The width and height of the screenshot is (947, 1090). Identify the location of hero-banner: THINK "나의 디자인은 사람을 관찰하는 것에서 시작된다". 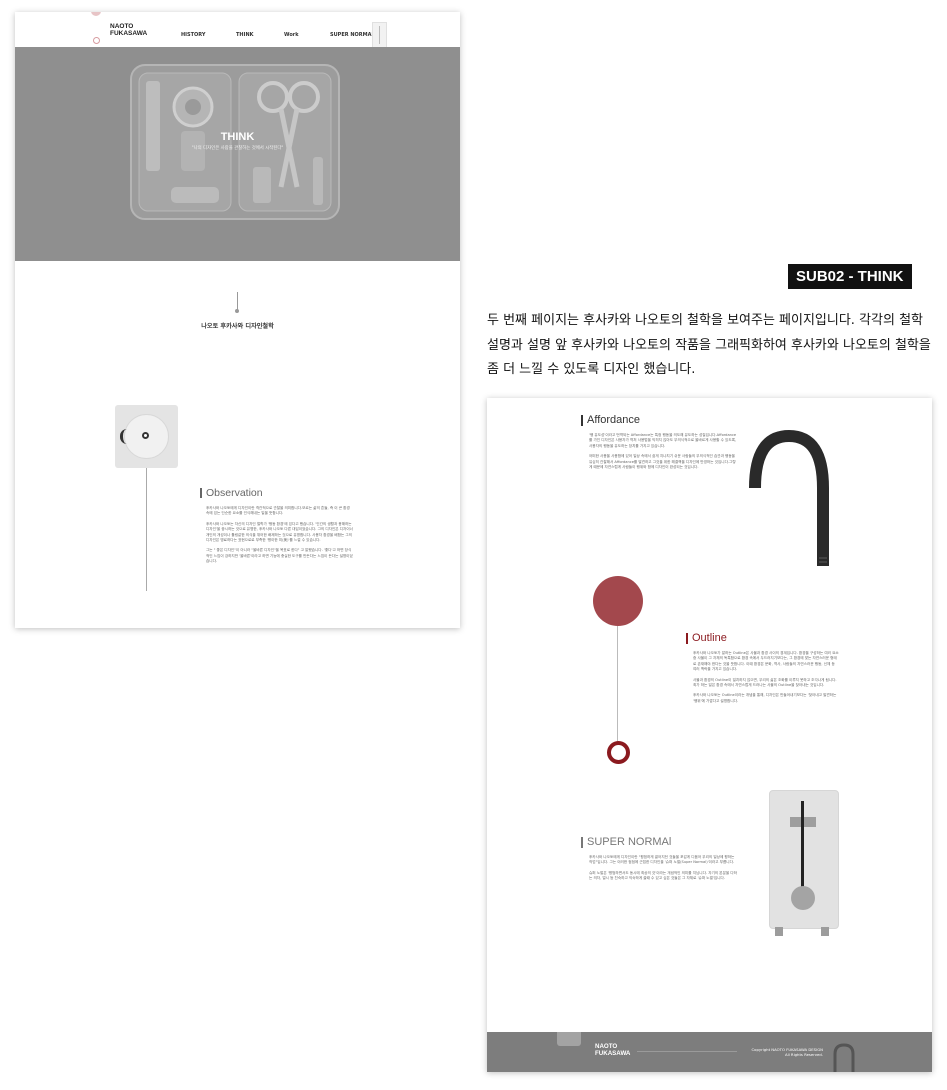
(237, 154).